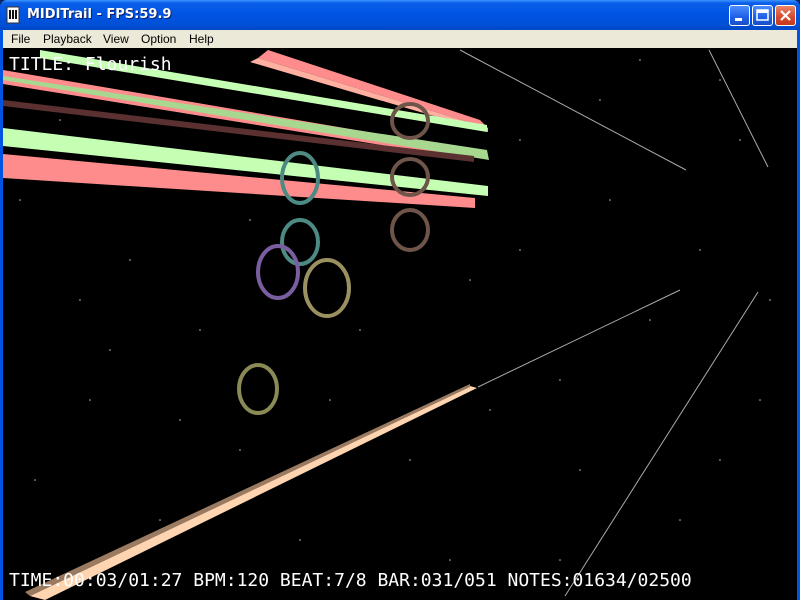 Image resolution: width=800 pixels, height=600 pixels. Describe the element at coordinates (201, 39) in the screenshot. I see `menu-help: Help` at that location.